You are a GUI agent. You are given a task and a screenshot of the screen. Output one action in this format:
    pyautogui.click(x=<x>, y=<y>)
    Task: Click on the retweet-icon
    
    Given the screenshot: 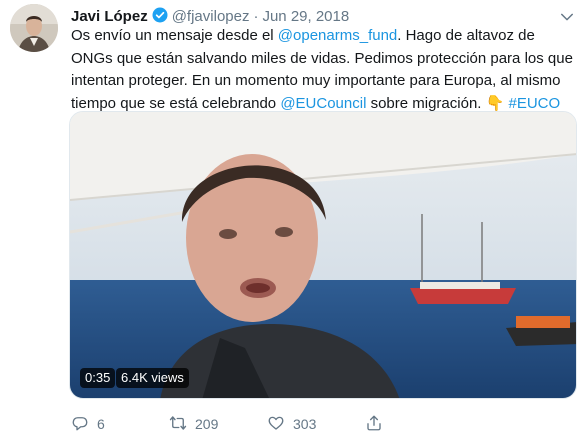 What is the action you would take?
    pyautogui.click(x=182, y=424)
    